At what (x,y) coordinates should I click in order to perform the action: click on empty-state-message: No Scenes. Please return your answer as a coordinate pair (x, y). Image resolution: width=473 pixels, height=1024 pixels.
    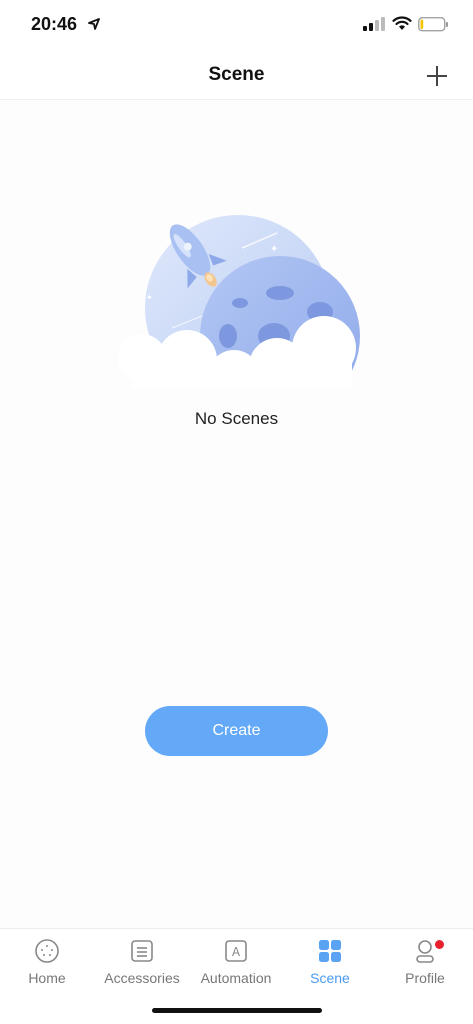
    Looking at the image, I should click on (236, 418).